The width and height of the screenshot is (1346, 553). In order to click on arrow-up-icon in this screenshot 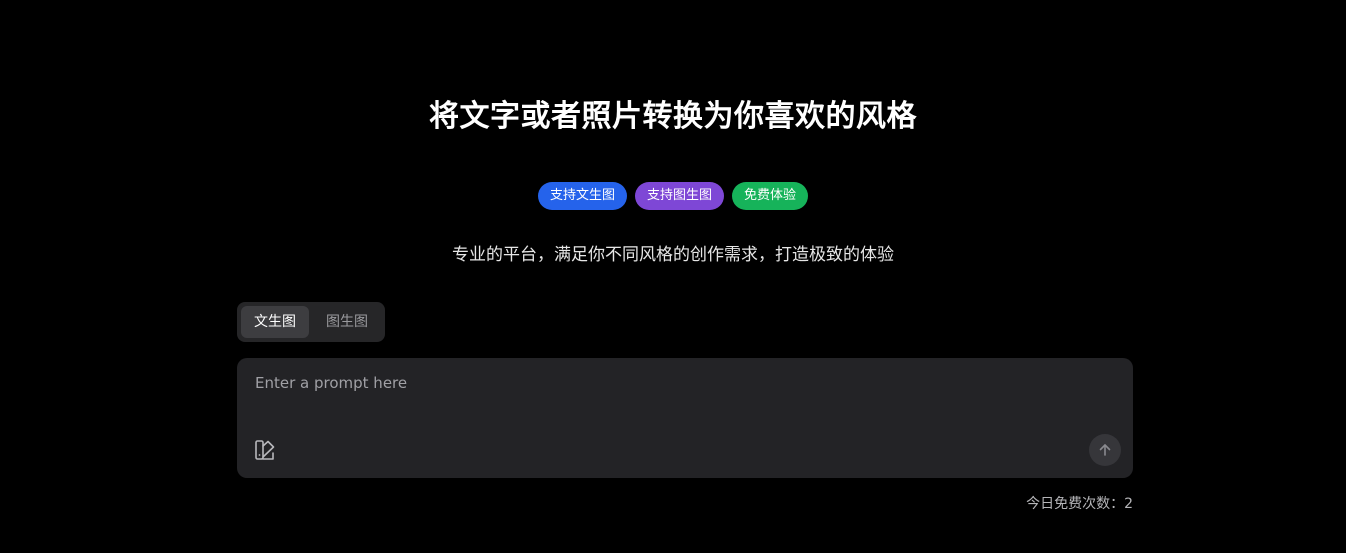, I will do `click(1105, 450)`.